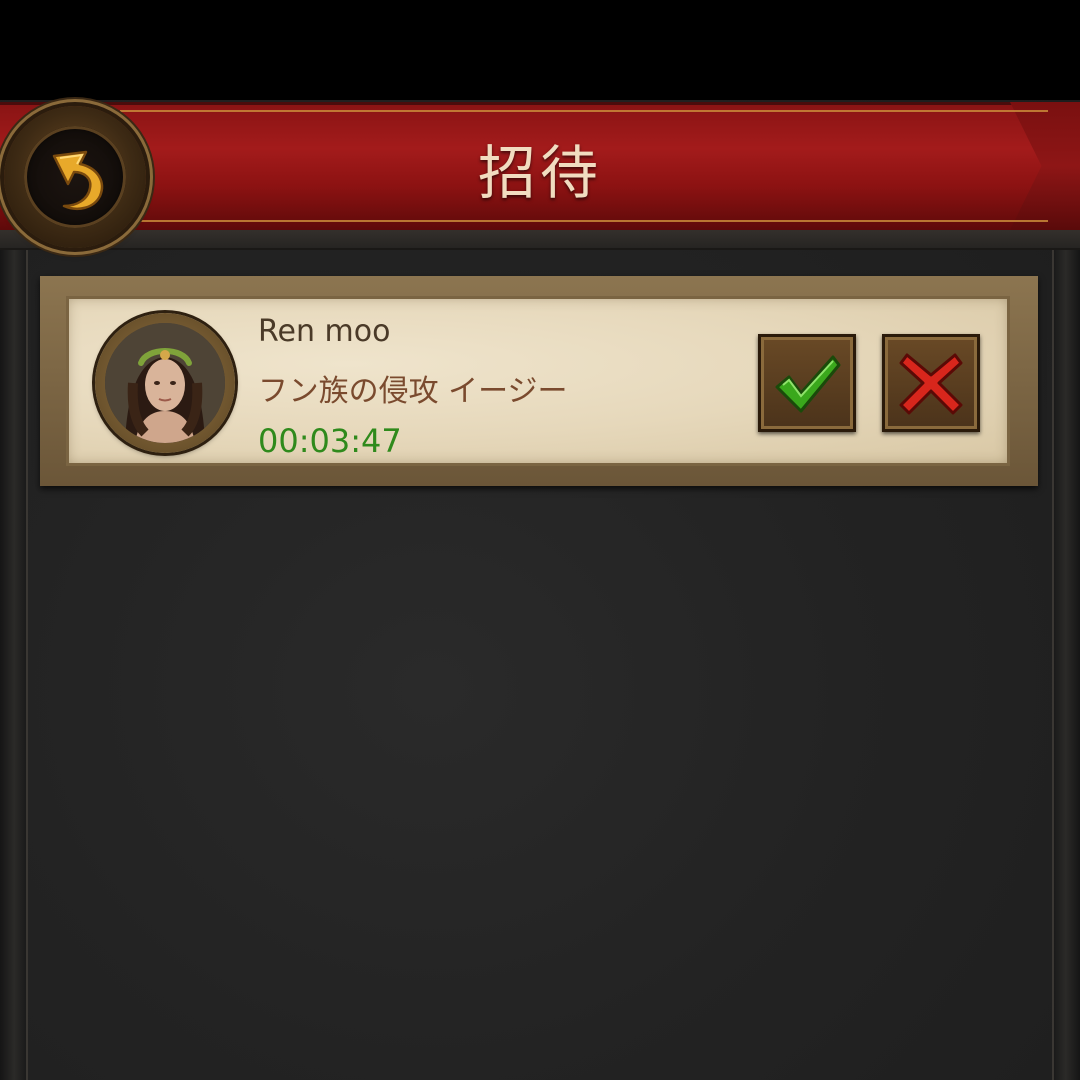 Image resolution: width=1080 pixels, height=1080 pixels. I want to click on status-bar-area, so click(540, 50).